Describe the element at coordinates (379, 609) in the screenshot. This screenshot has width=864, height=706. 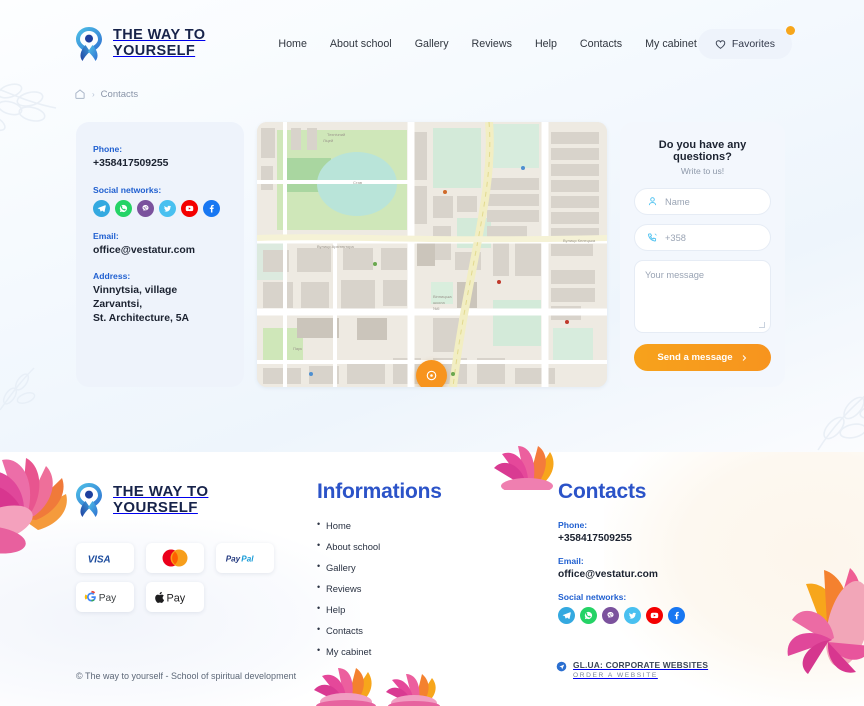
I see `footer-link-help: Help` at that location.